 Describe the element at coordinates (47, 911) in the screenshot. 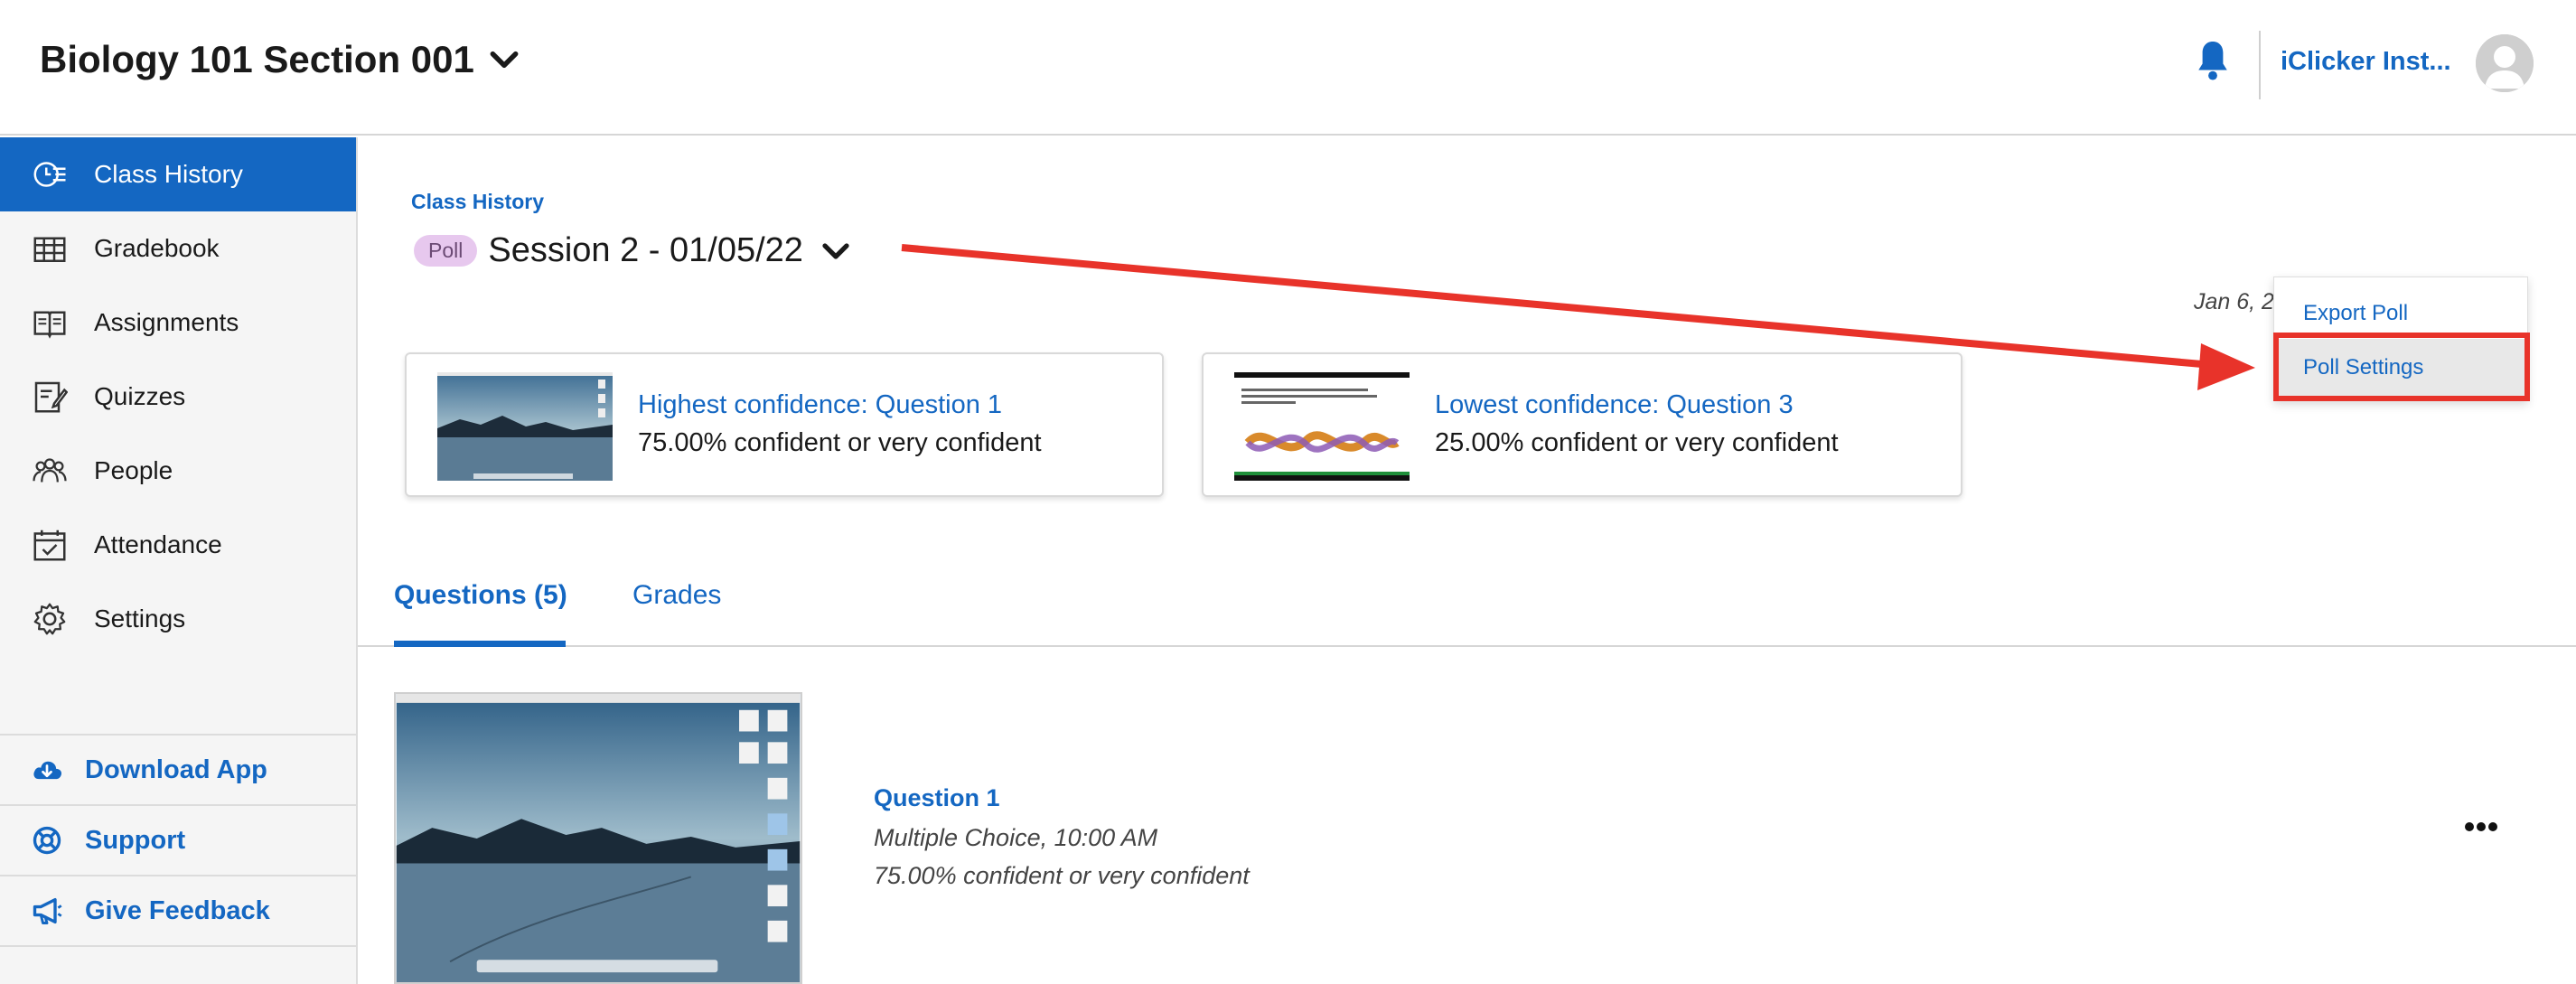

I see `megaphone-icon` at that location.